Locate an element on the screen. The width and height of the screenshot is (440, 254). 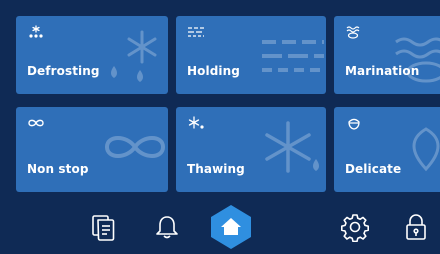
tile-defrosting: Defrosting is located at coordinates (92, 55).